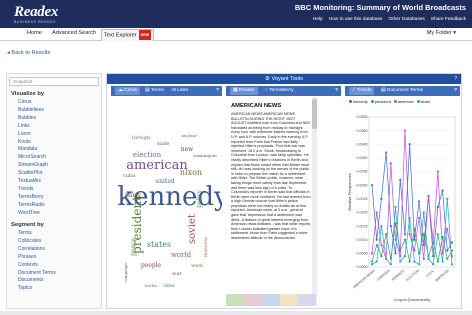 The image size is (472, 315). I want to click on cloud-word-war: war, so click(177, 274).